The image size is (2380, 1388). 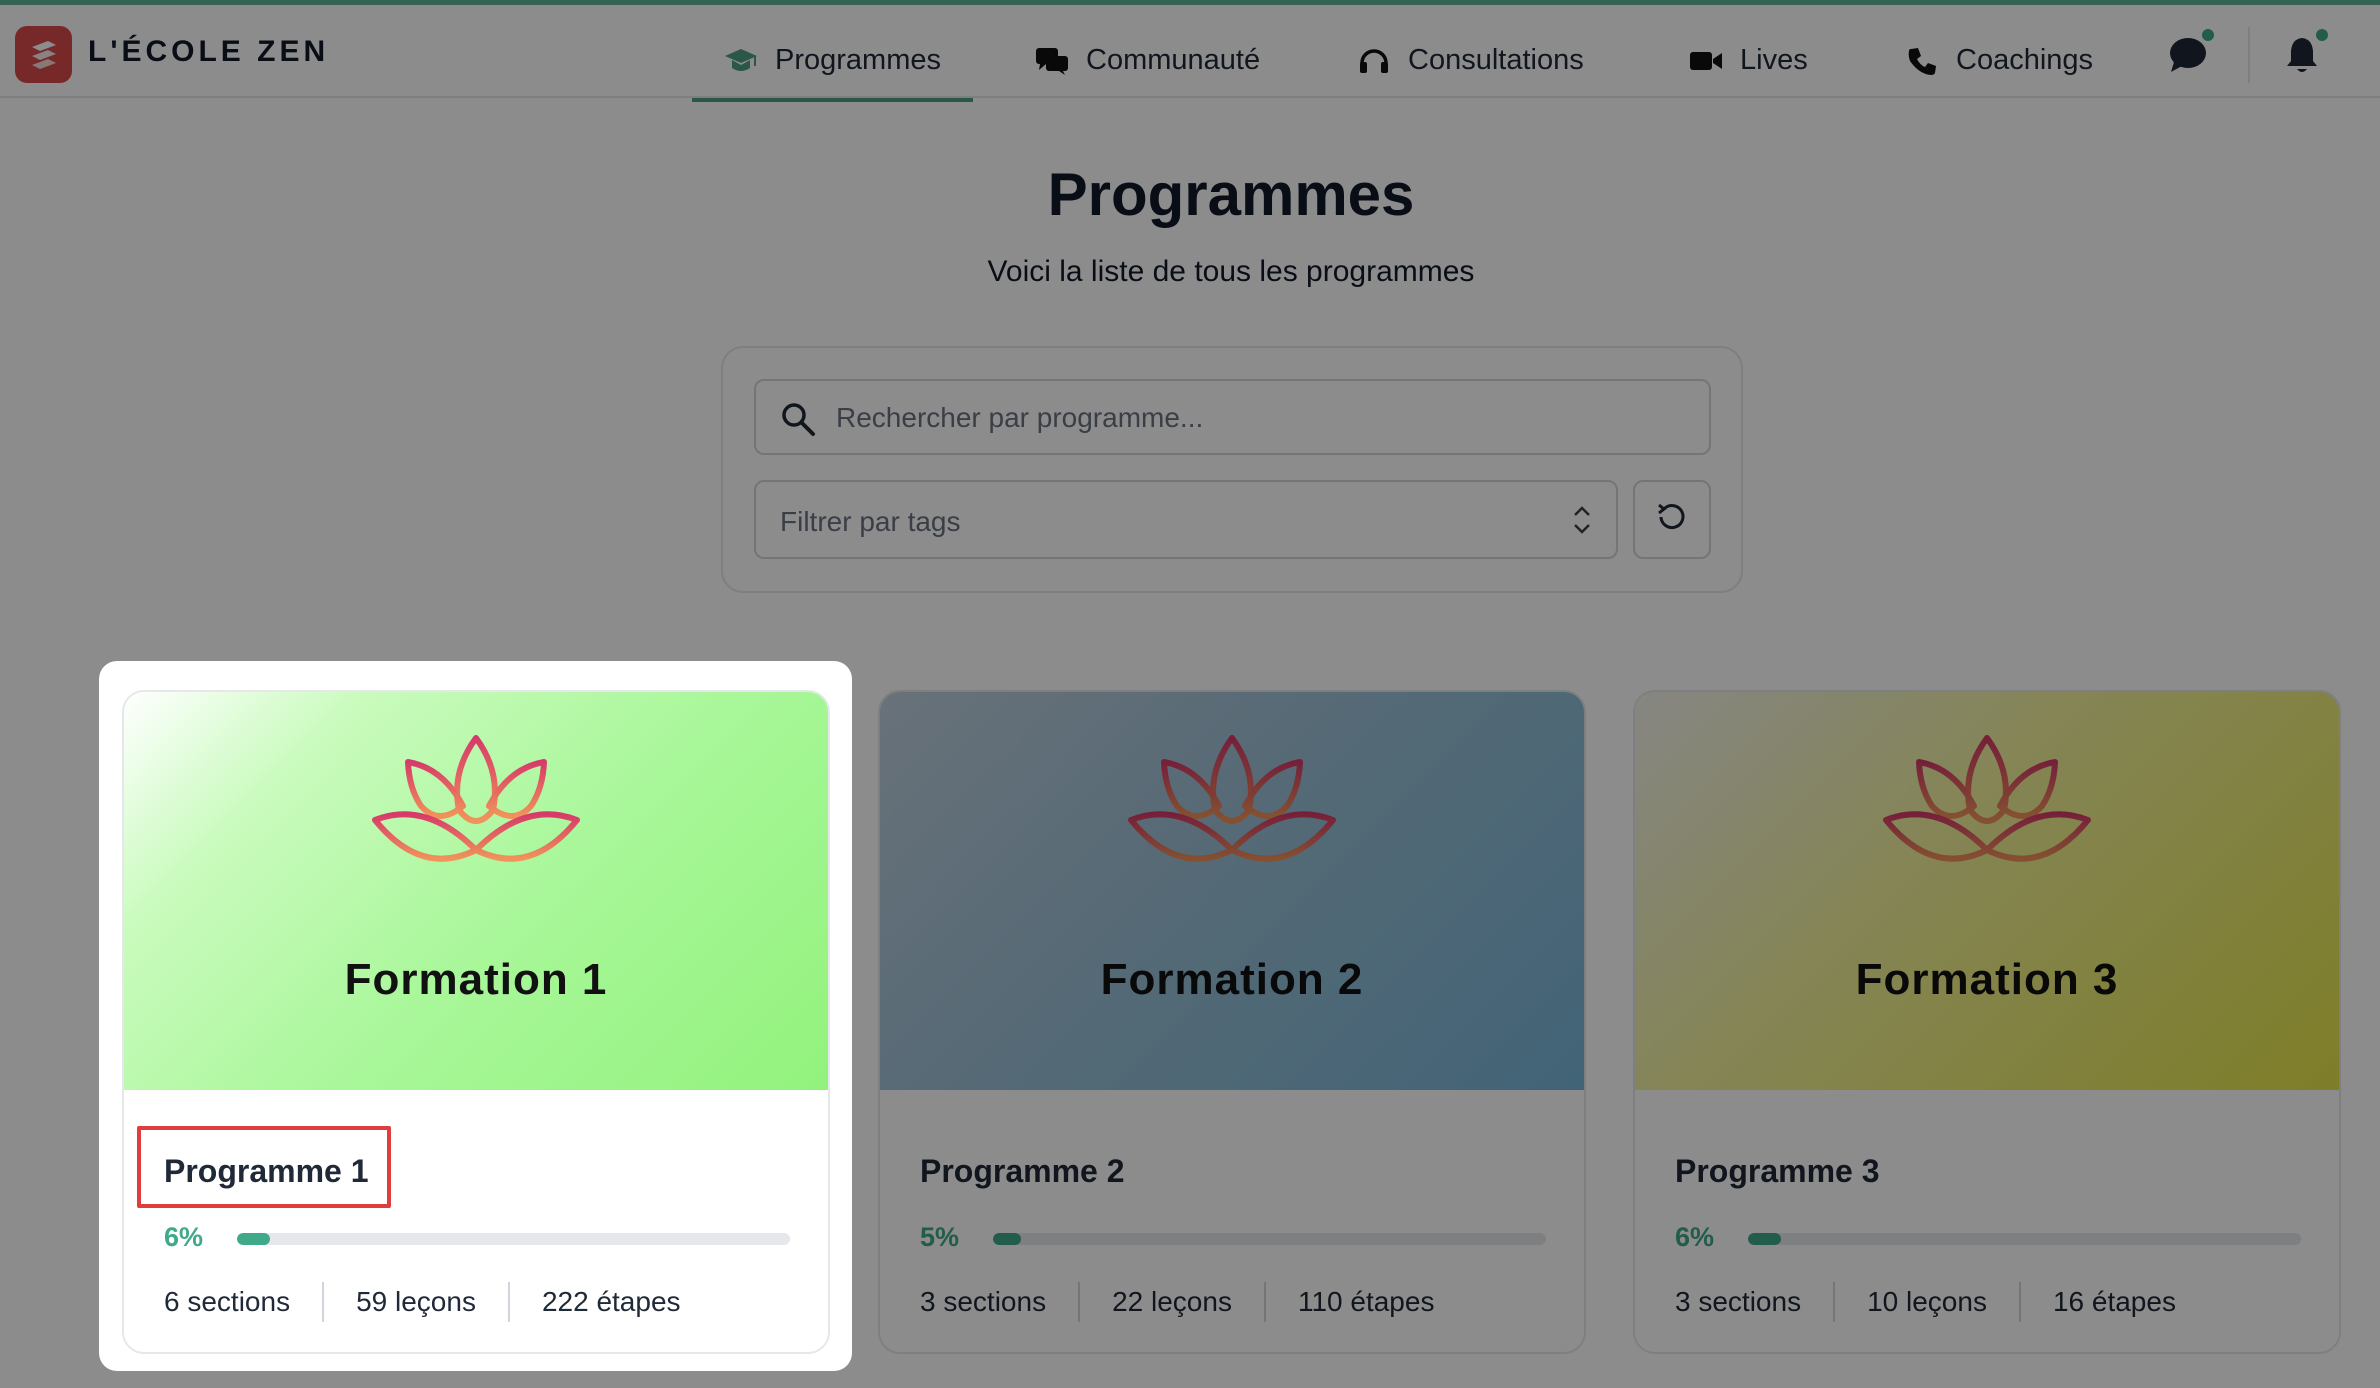 What do you see at coordinates (227, 1301) in the screenshot?
I see `sections-count: 6 sections` at bounding box center [227, 1301].